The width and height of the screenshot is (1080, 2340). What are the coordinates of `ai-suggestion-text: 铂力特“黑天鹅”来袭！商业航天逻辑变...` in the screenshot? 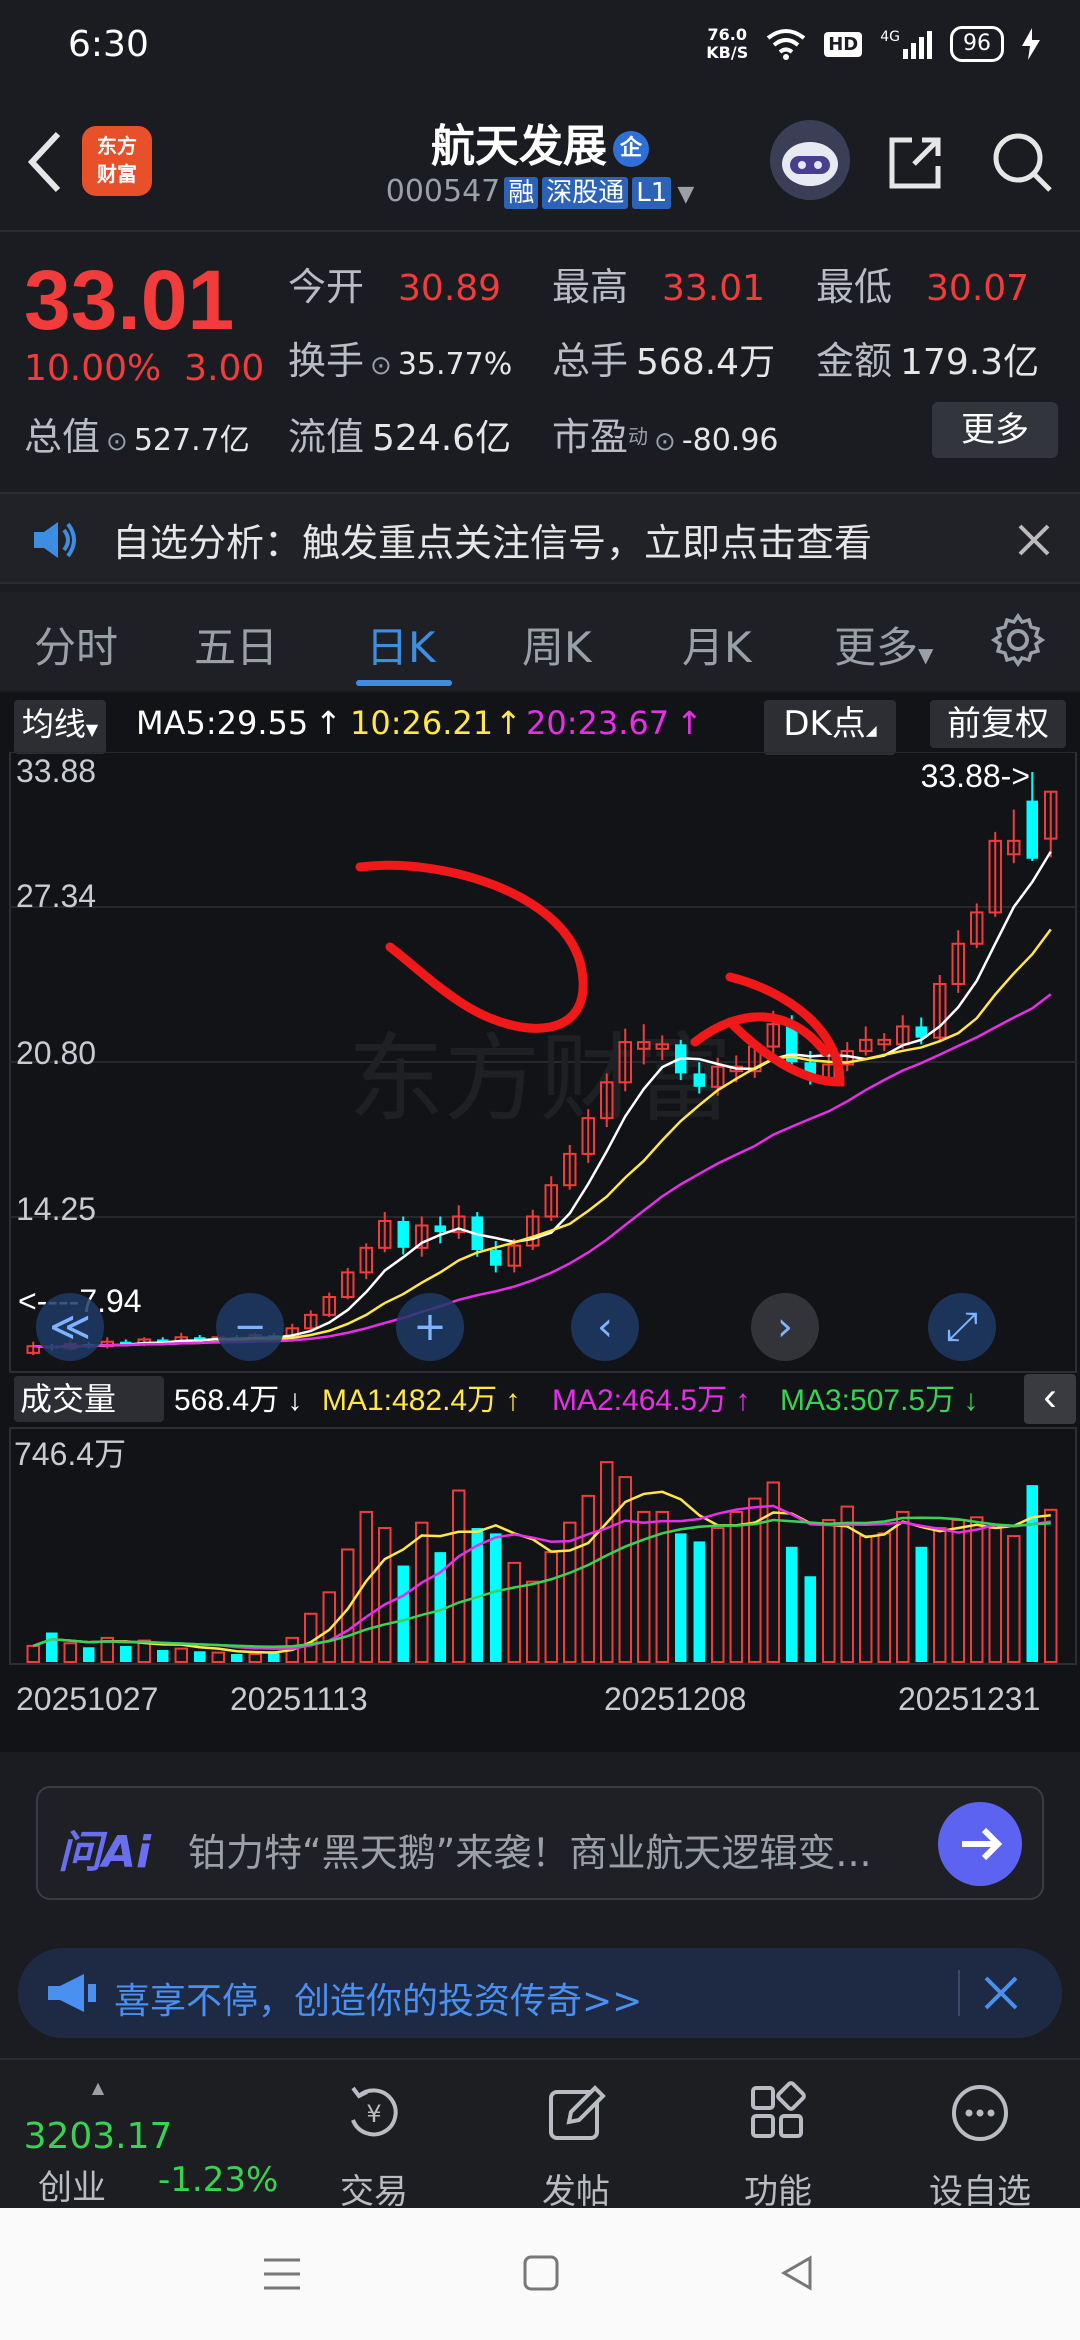 It's located at (530, 1853).